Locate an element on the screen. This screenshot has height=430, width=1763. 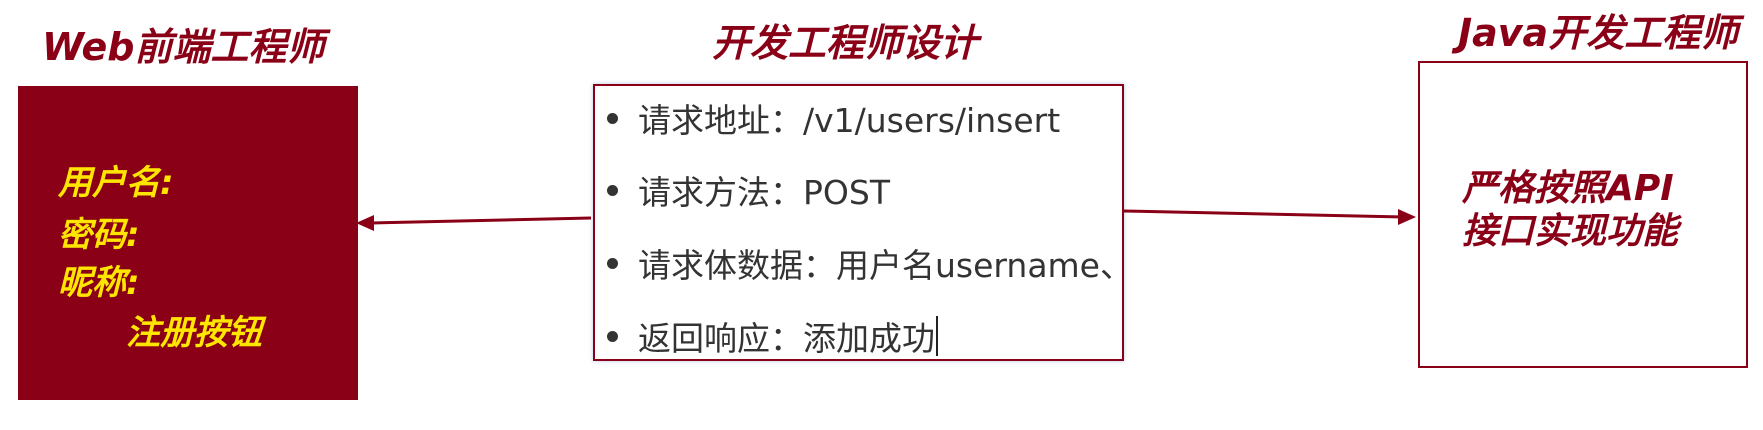
arrow-to-java is located at coordinates (1269, 217).